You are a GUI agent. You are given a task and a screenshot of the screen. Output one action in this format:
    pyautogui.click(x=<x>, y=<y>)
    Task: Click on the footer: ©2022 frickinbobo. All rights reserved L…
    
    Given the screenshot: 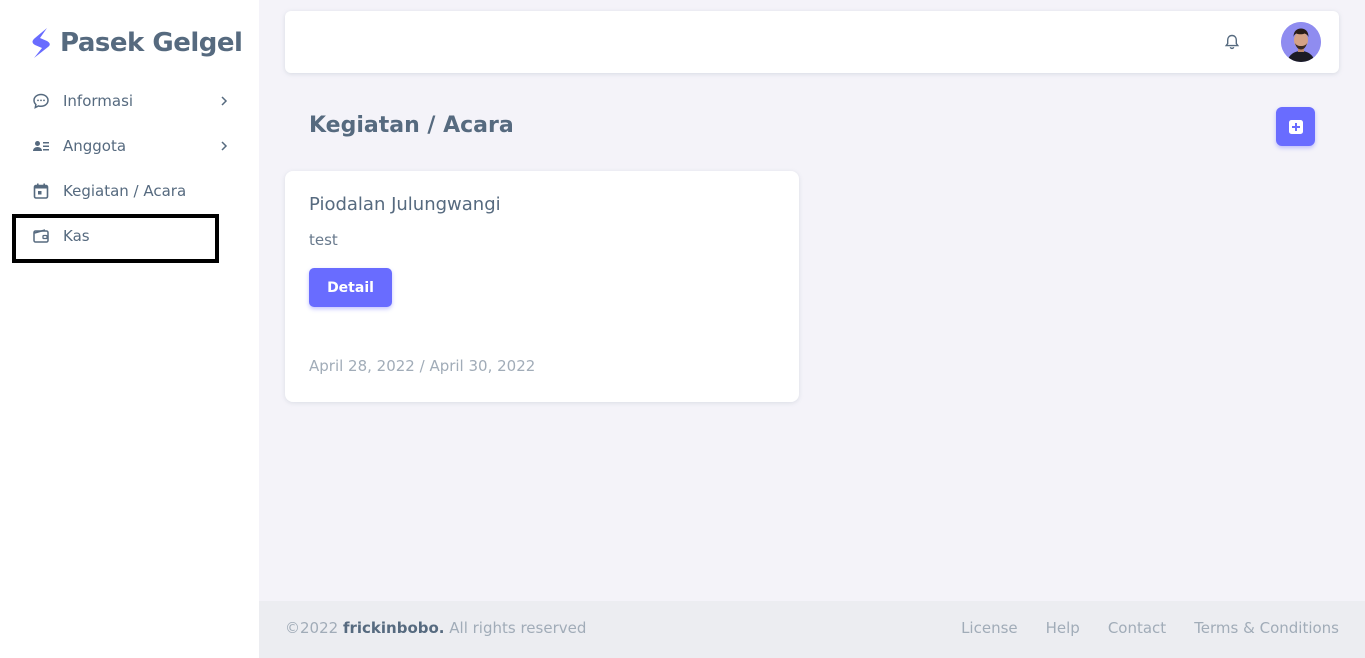 What is the action you would take?
    pyautogui.click(x=812, y=629)
    